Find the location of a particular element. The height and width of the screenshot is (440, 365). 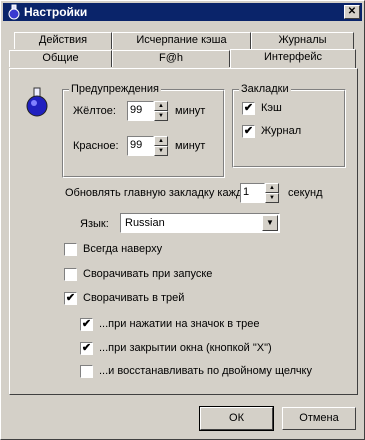

yellow-label: Жёлтое: is located at coordinates (94, 111).